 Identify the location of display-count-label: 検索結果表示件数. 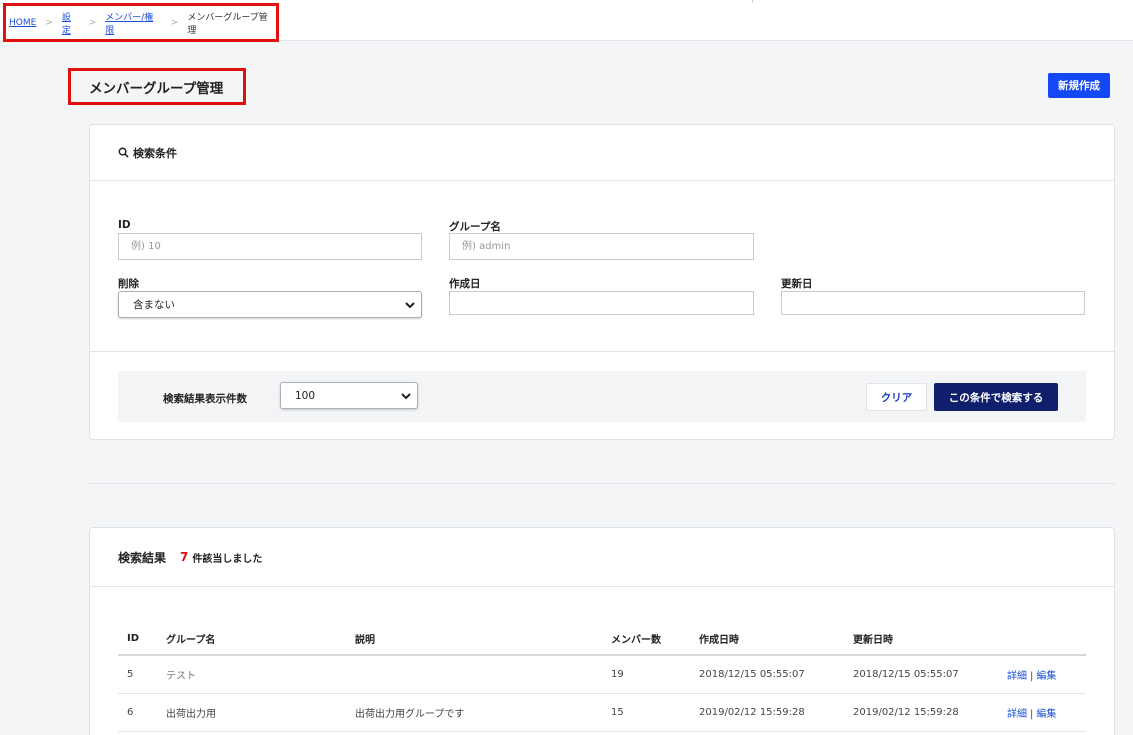
(205, 399).